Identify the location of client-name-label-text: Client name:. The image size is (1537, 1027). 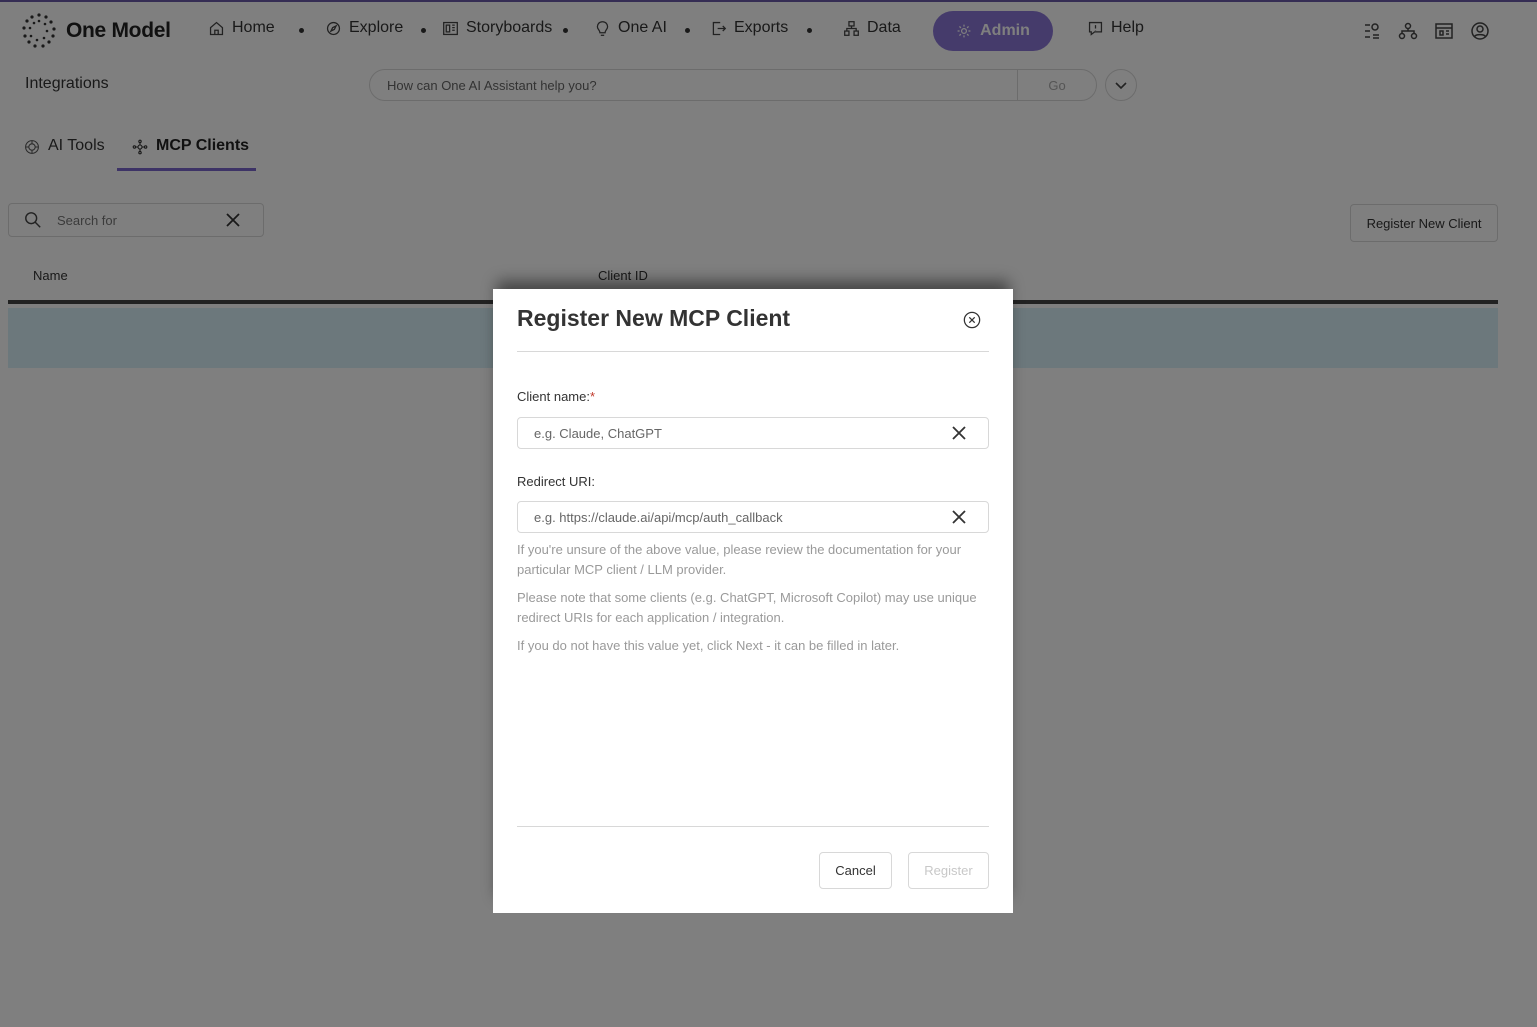
(553, 396).